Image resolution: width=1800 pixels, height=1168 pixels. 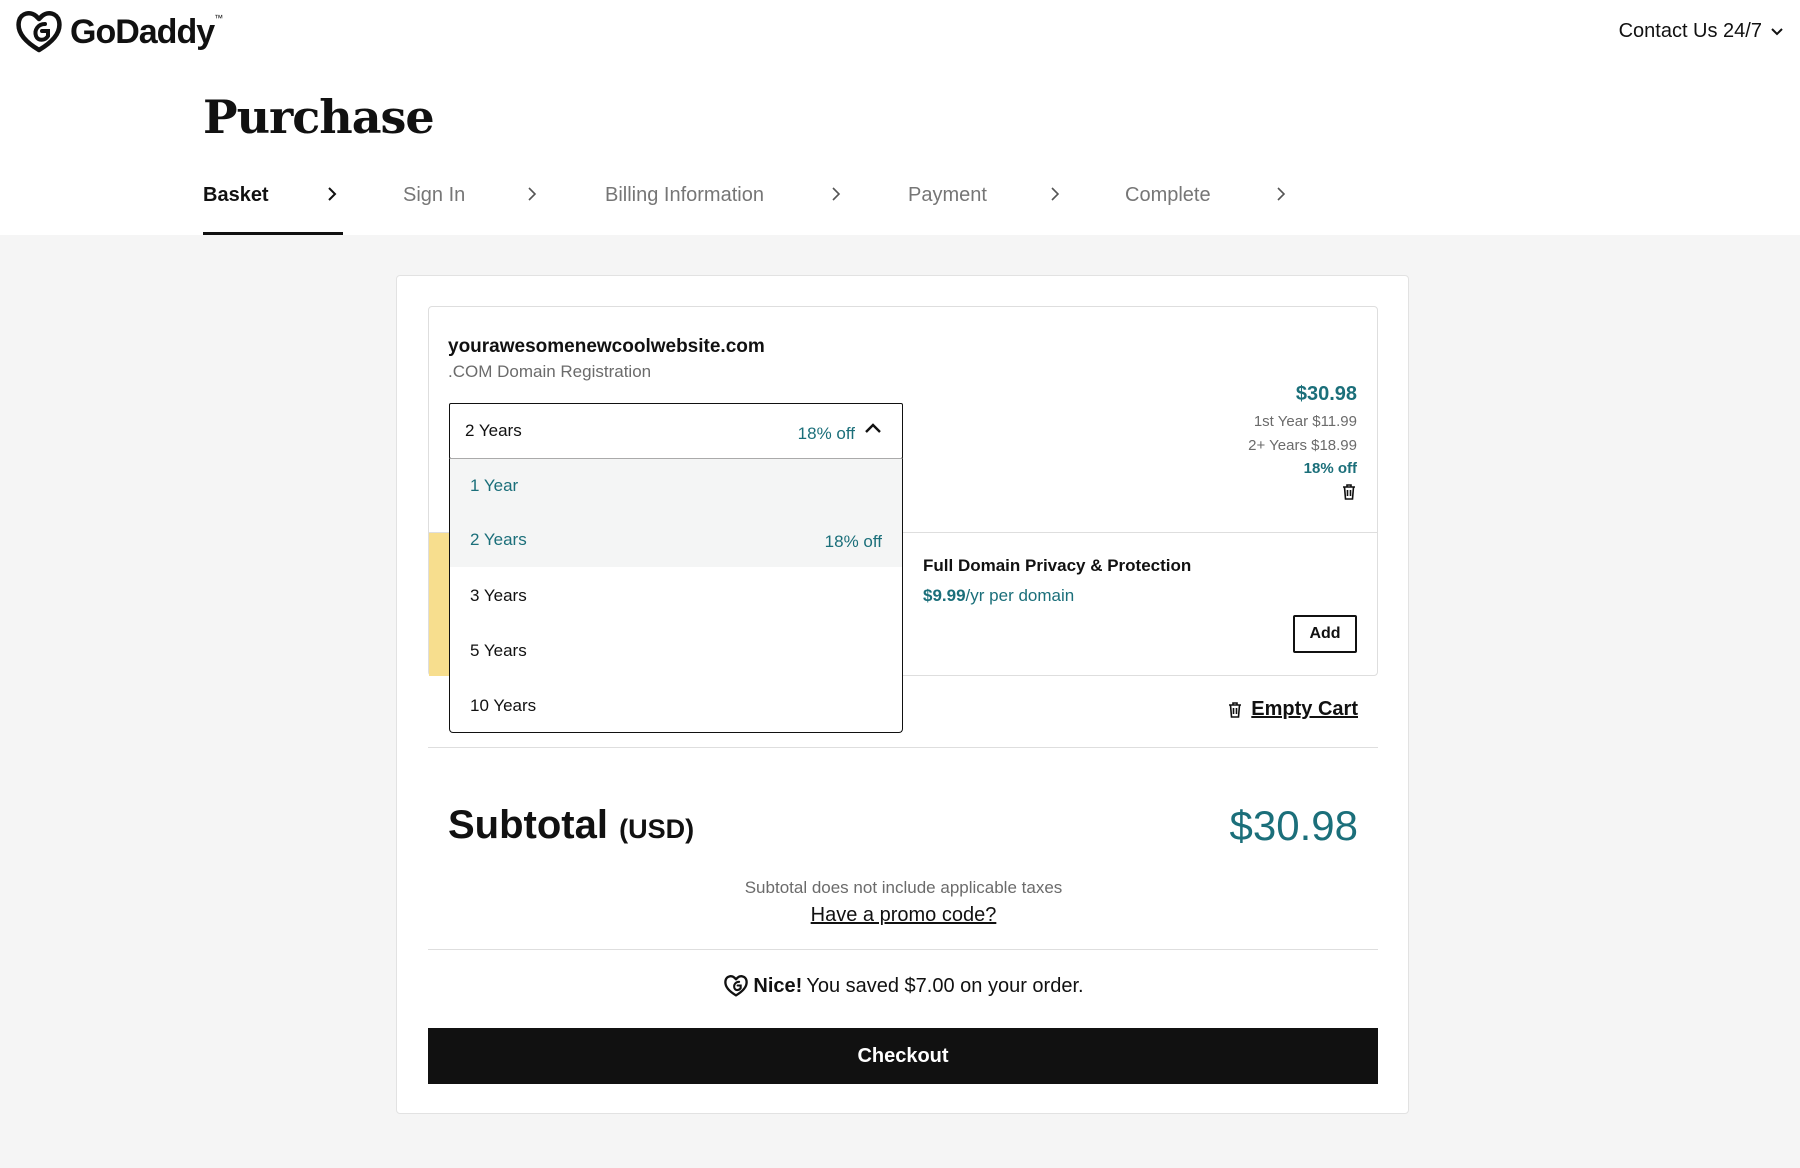 I want to click on brand-name: GoDaddy™, so click(x=147, y=31).